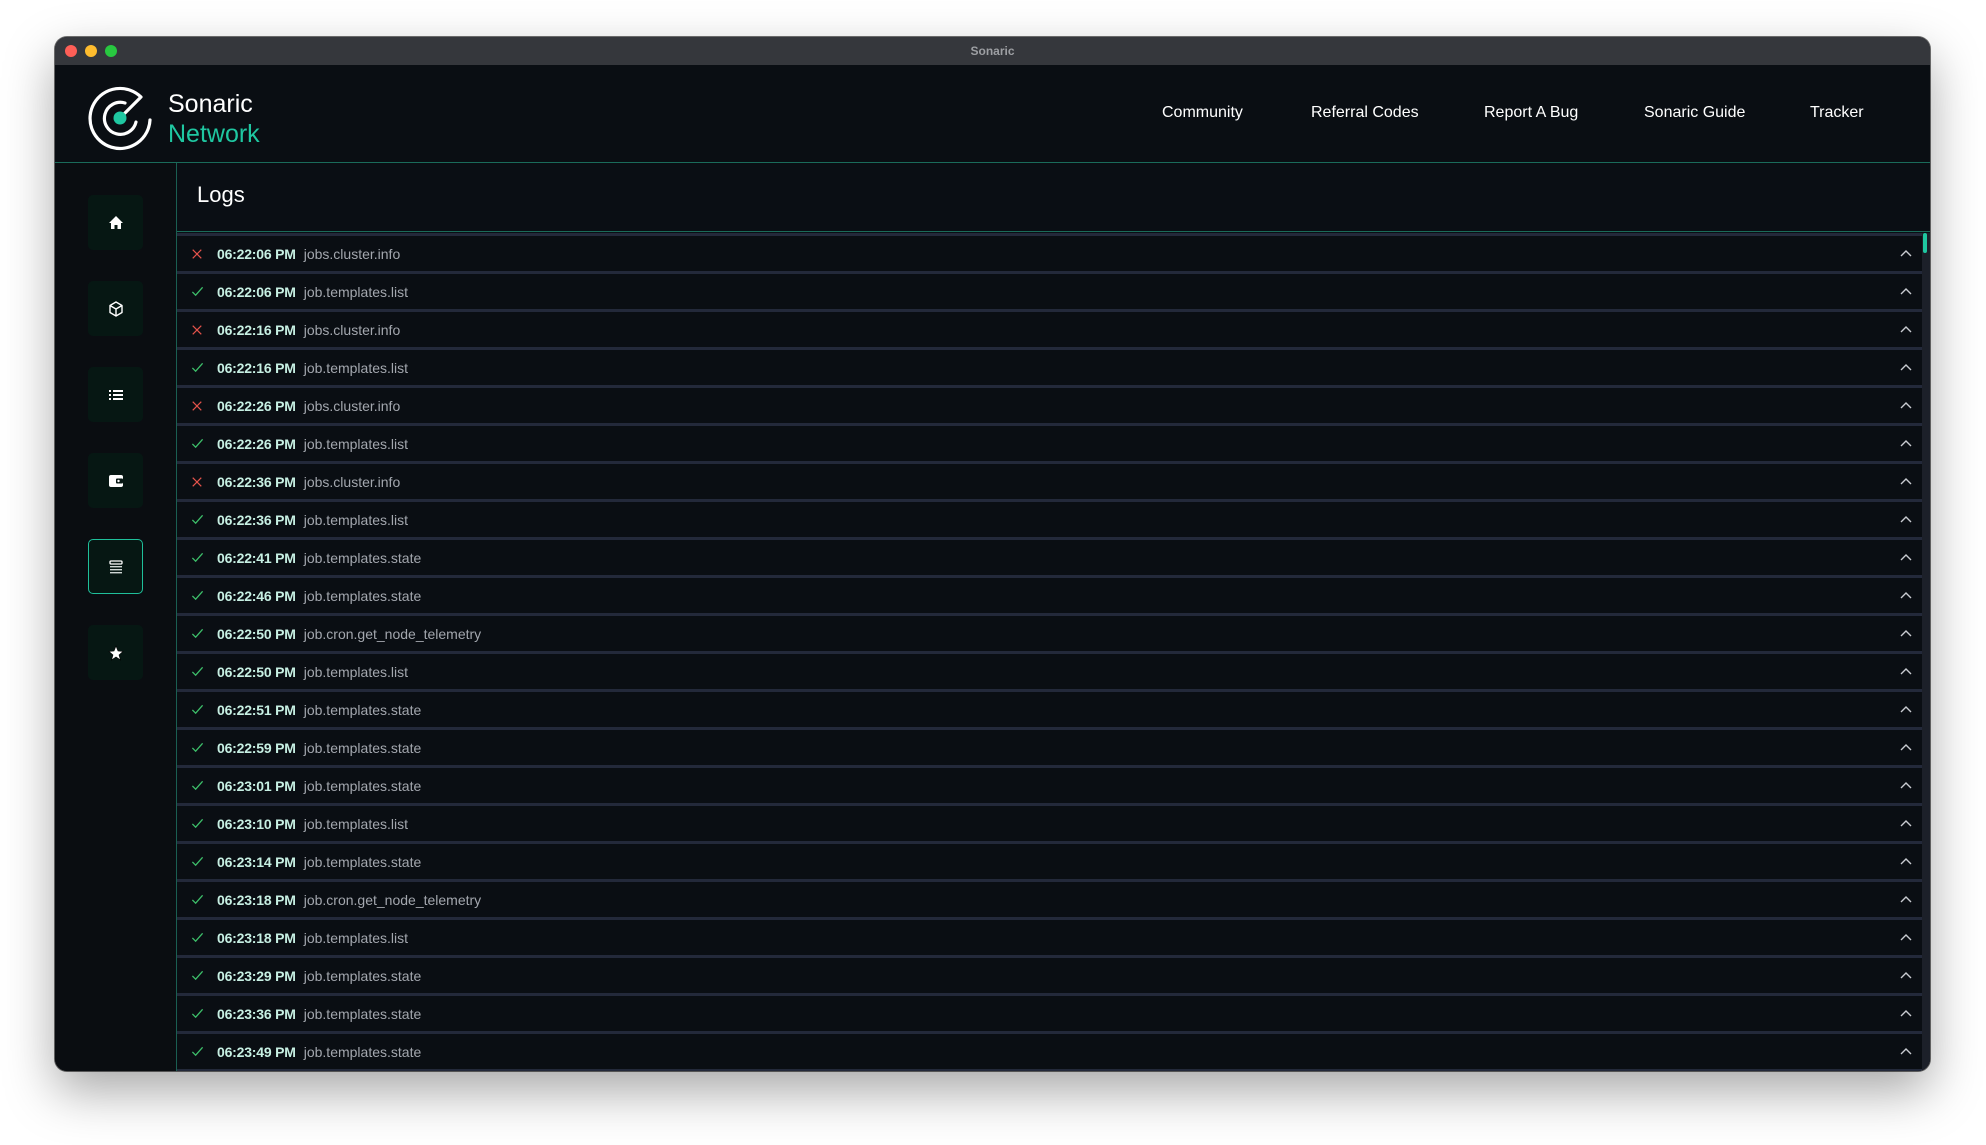 Image resolution: width=1986 pixels, height=1145 pixels. I want to click on home-icon, so click(115, 222).